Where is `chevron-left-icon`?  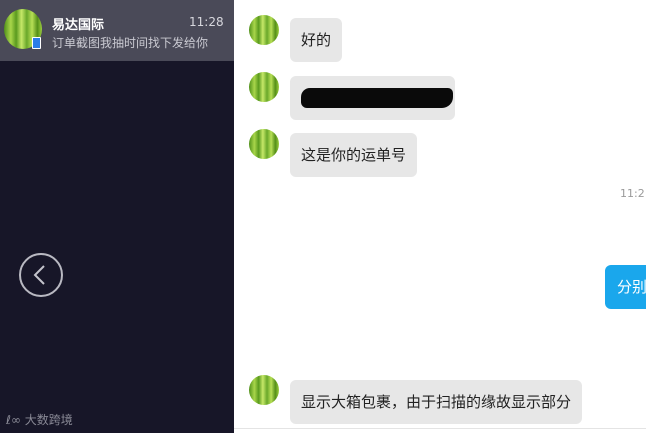
chevron-left-icon is located at coordinates (39, 275).